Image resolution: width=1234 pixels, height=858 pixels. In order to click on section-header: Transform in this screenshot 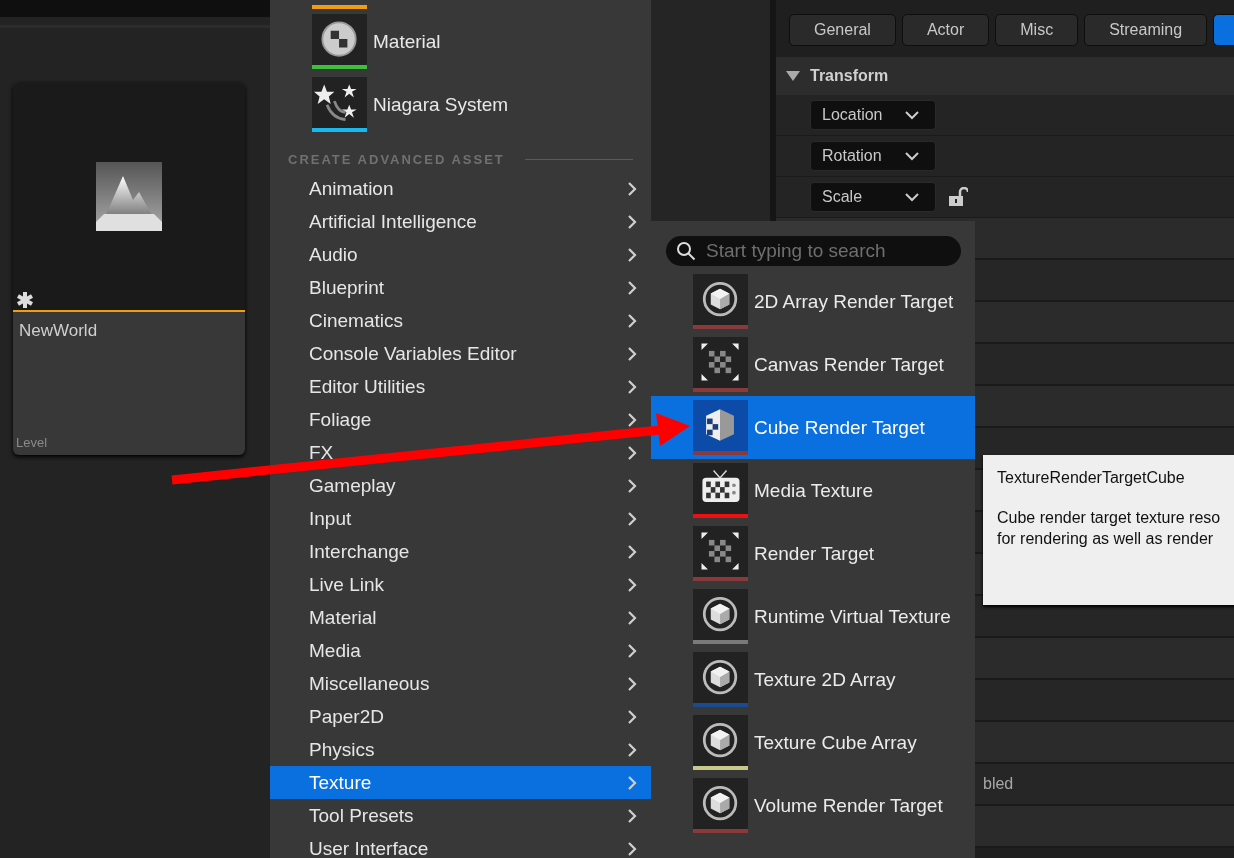, I will do `click(1005, 76)`.